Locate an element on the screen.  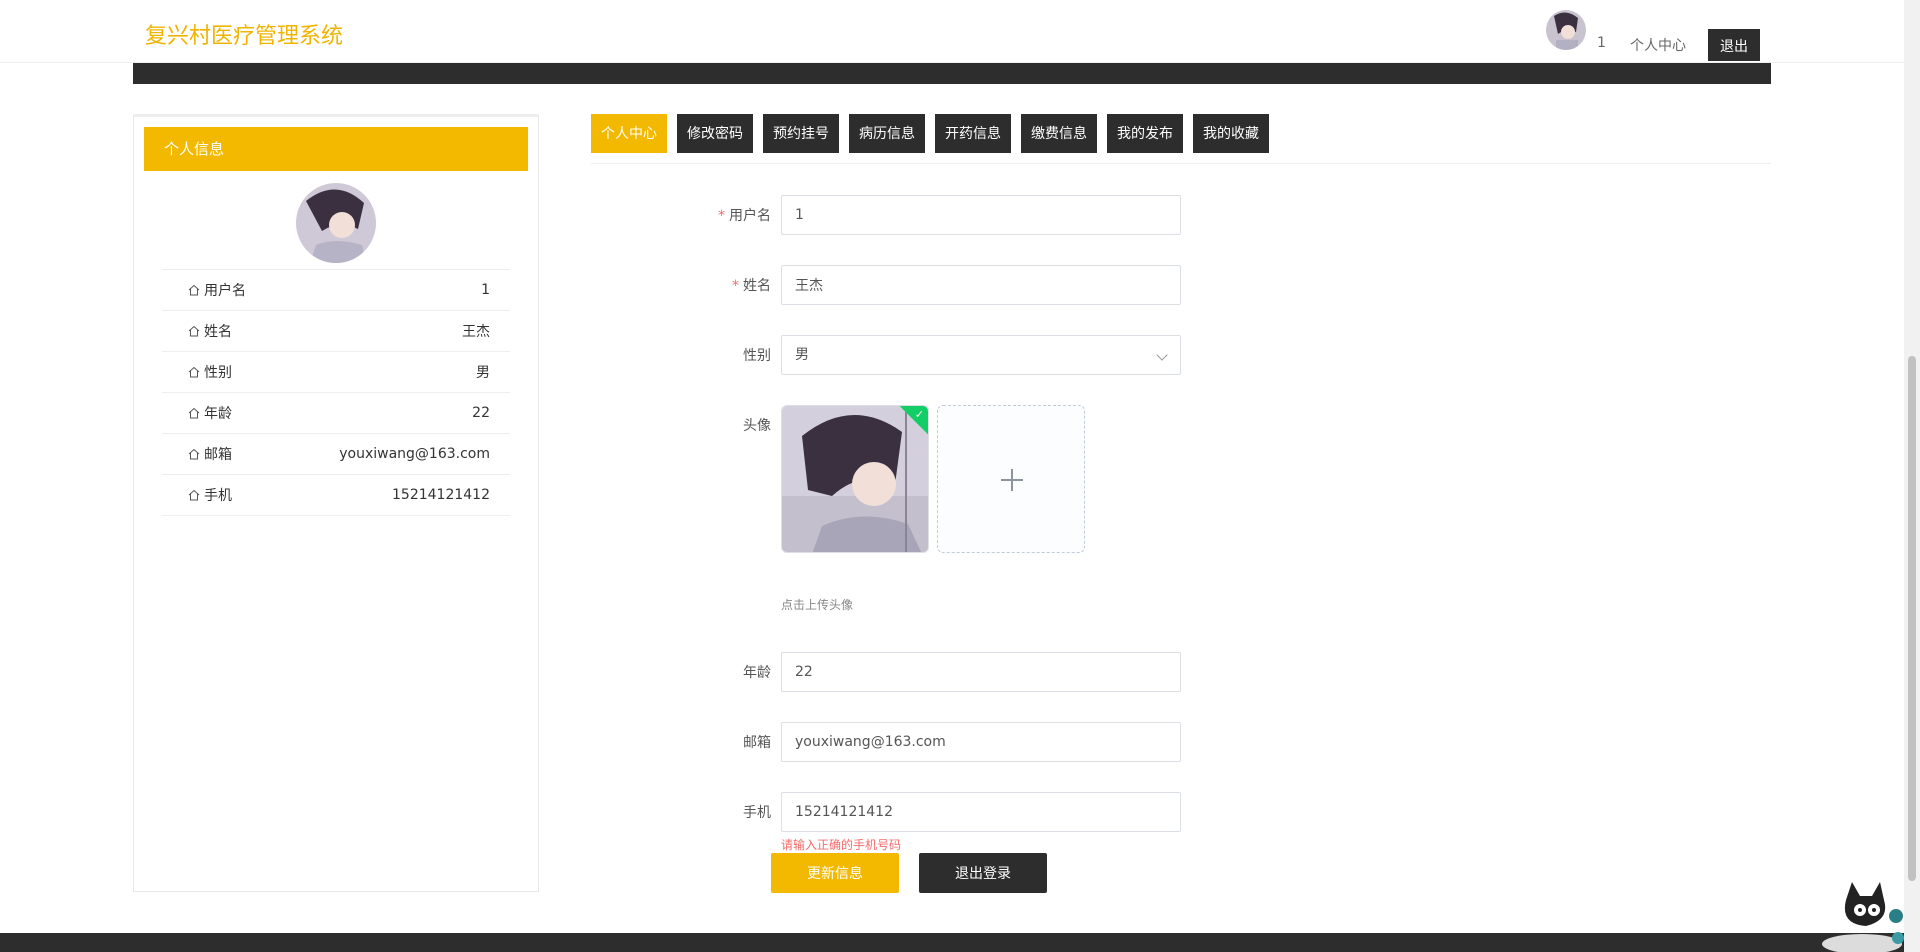
info-value: 男 is located at coordinates (483, 373).